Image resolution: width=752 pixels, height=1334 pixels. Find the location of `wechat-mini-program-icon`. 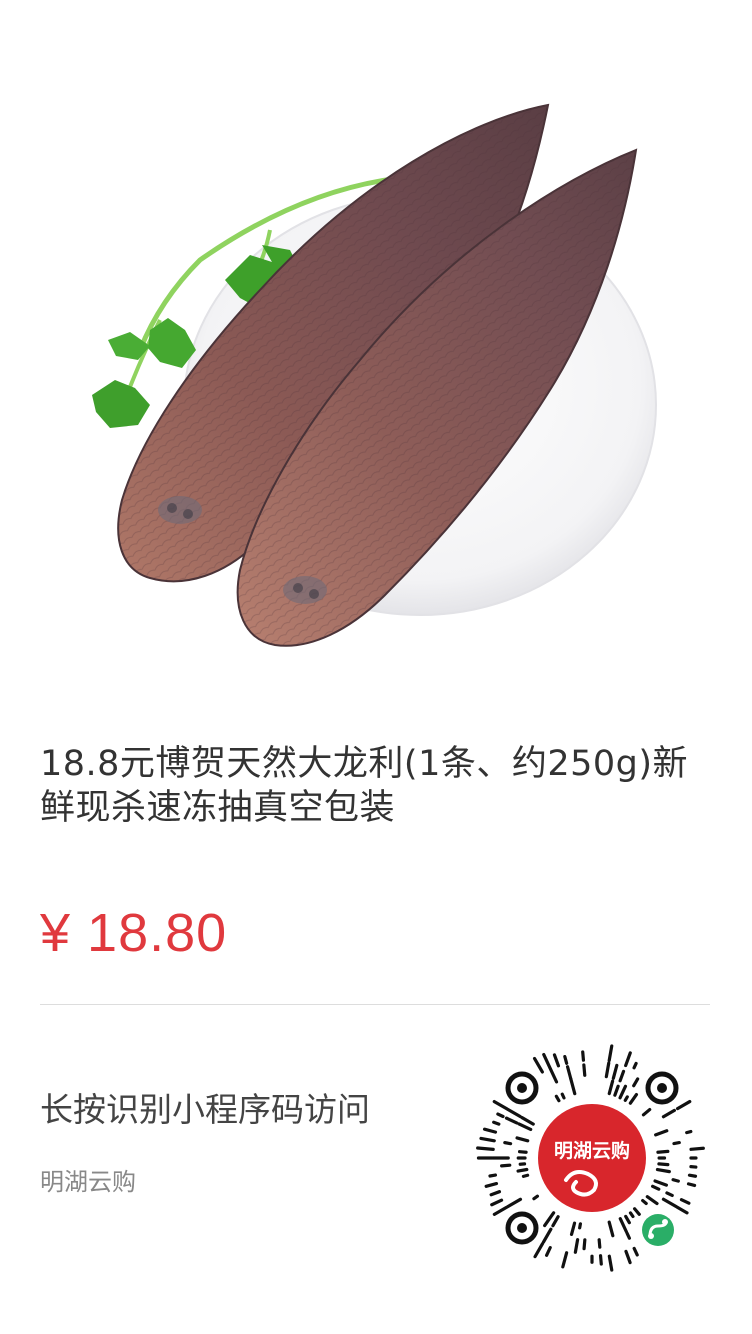

wechat-mini-program-icon is located at coordinates (658, 1230).